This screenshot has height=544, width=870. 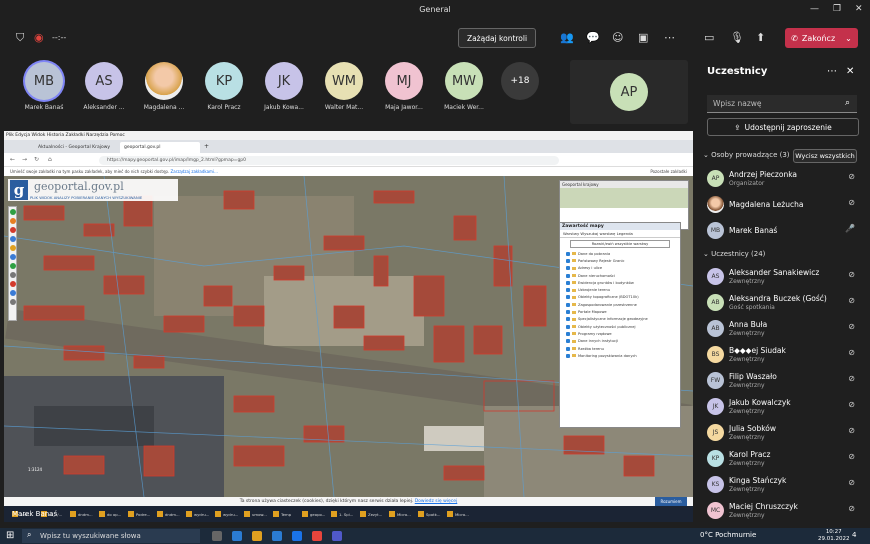 What do you see at coordinates (12, 302) in the screenshot?
I see `help-icon` at bounding box center [12, 302].